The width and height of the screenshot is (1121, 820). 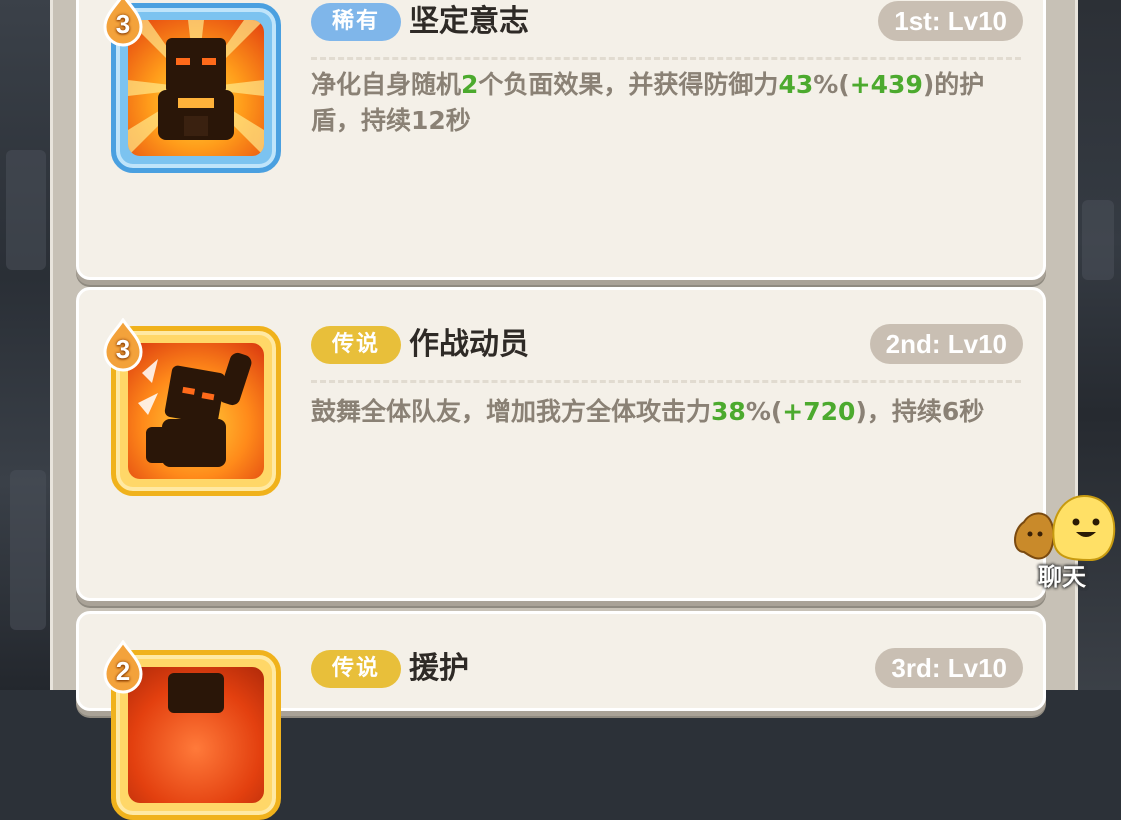 What do you see at coordinates (946, 344) in the screenshot?
I see `rank-badge: 2nd: Lv10` at bounding box center [946, 344].